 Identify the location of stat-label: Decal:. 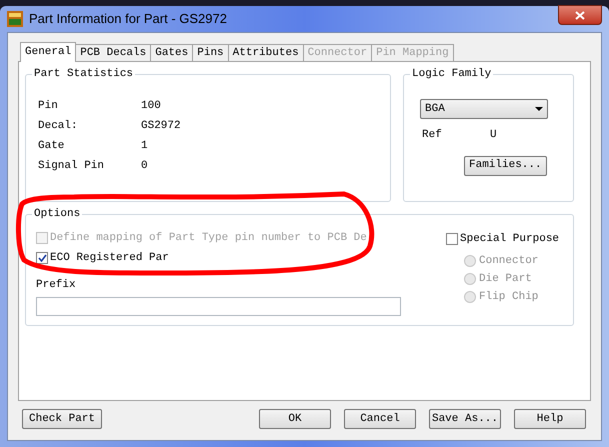
(58, 126).